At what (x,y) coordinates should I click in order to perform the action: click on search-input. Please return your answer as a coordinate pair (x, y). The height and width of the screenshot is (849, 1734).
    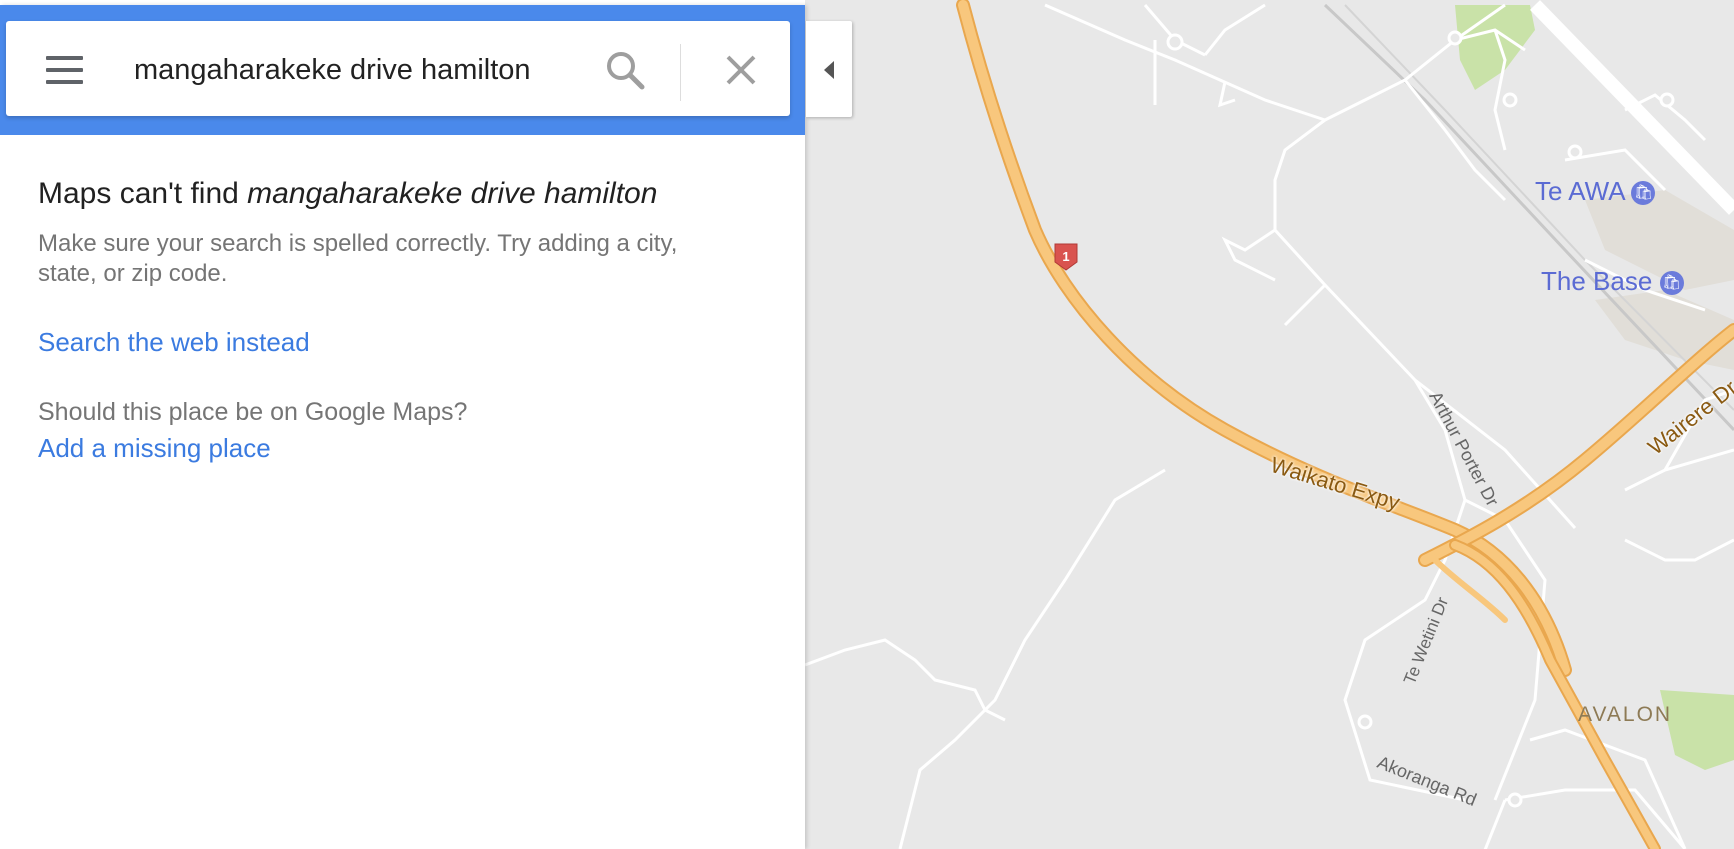
    Looking at the image, I should click on (354, 70).